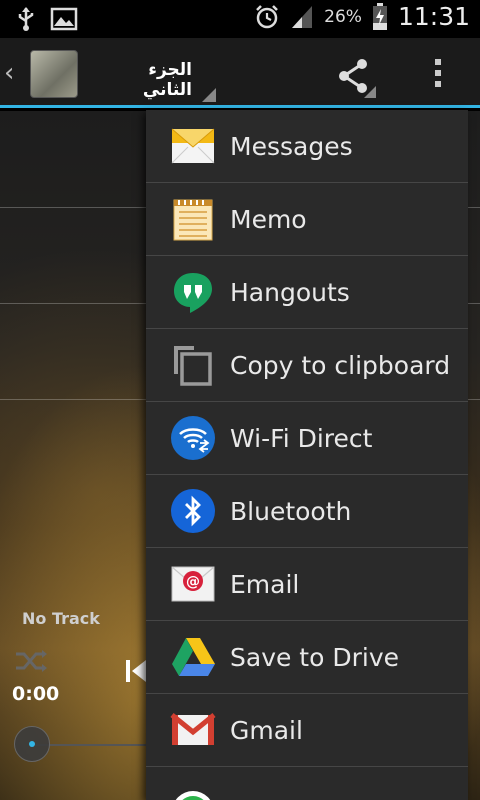 This screenshot has width=480, height=800. Describe the element at coordinates (301, 438) in the screenshot. I see `share-item-label: Wi-Fi Direct` at that location.